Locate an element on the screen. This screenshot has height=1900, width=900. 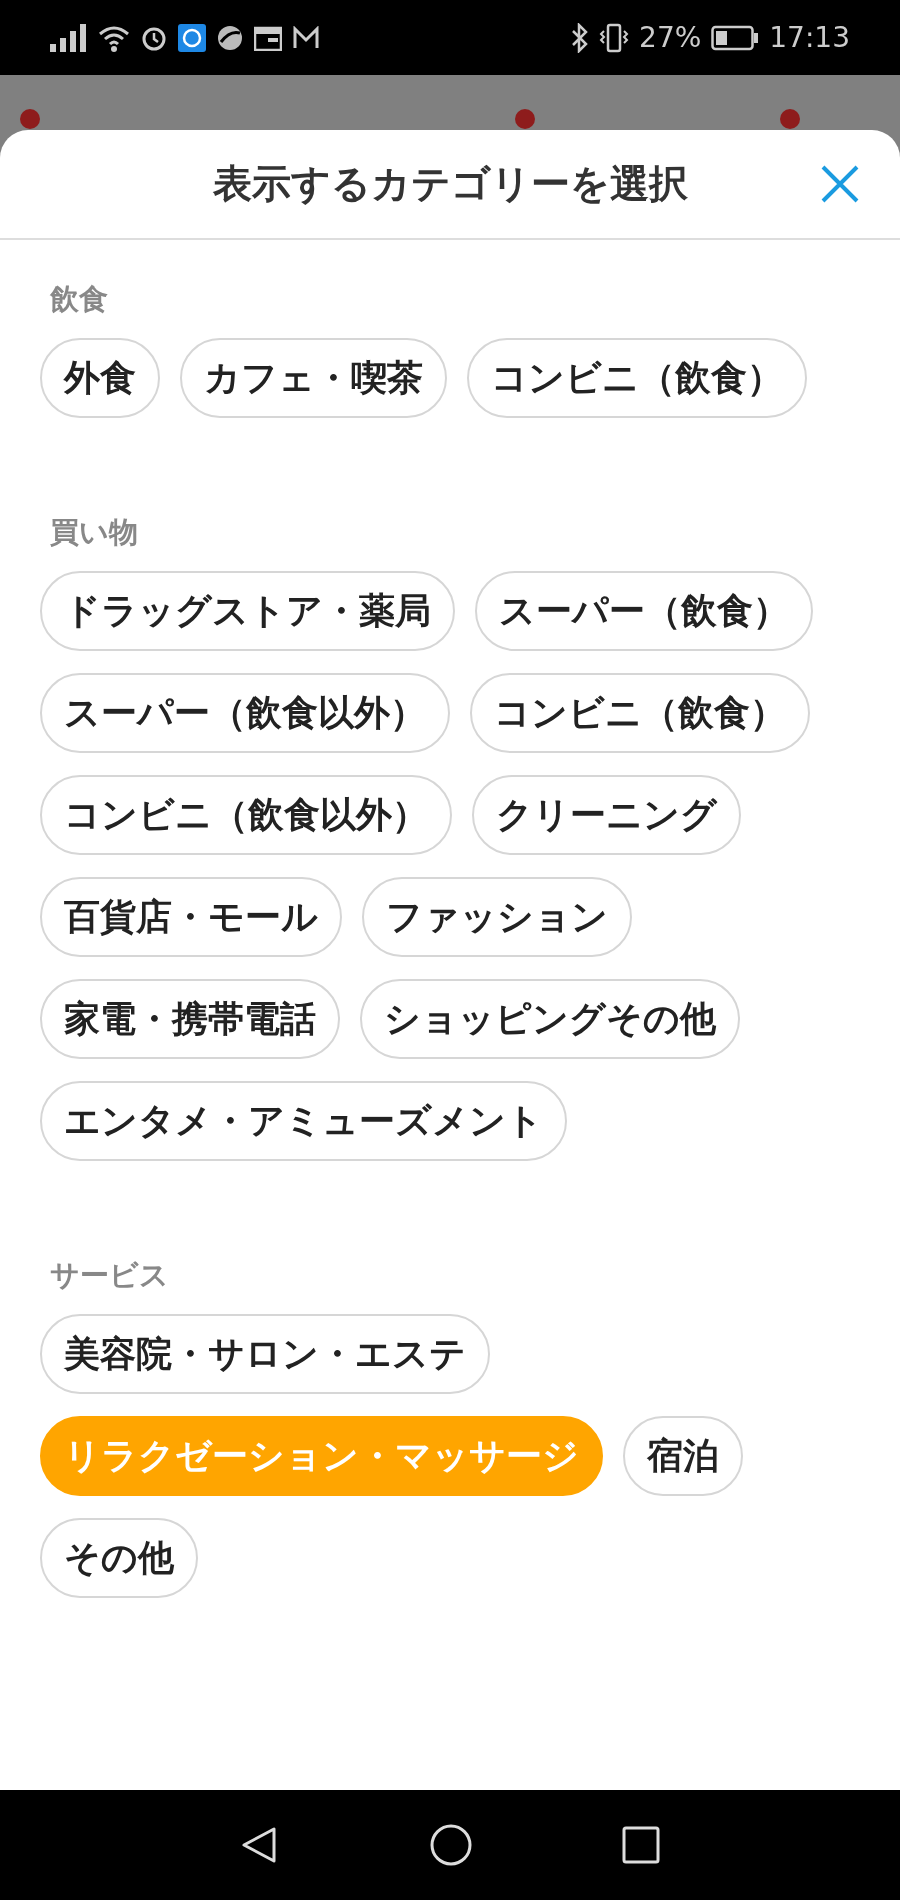
clock-time: 17:13 is located at coordinates (809, 37).